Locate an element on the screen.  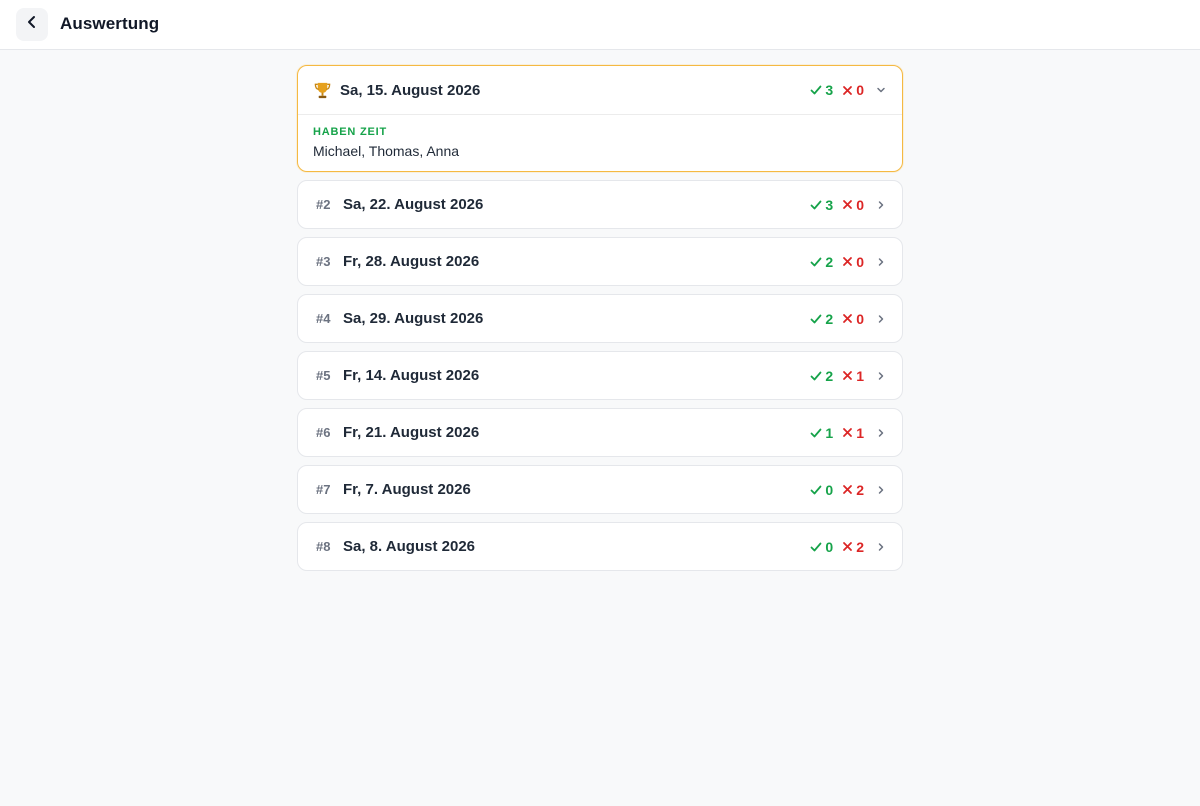
result-row: #6 Fr, 21. August 2026 1 1 is located at coordinates (600, 432).